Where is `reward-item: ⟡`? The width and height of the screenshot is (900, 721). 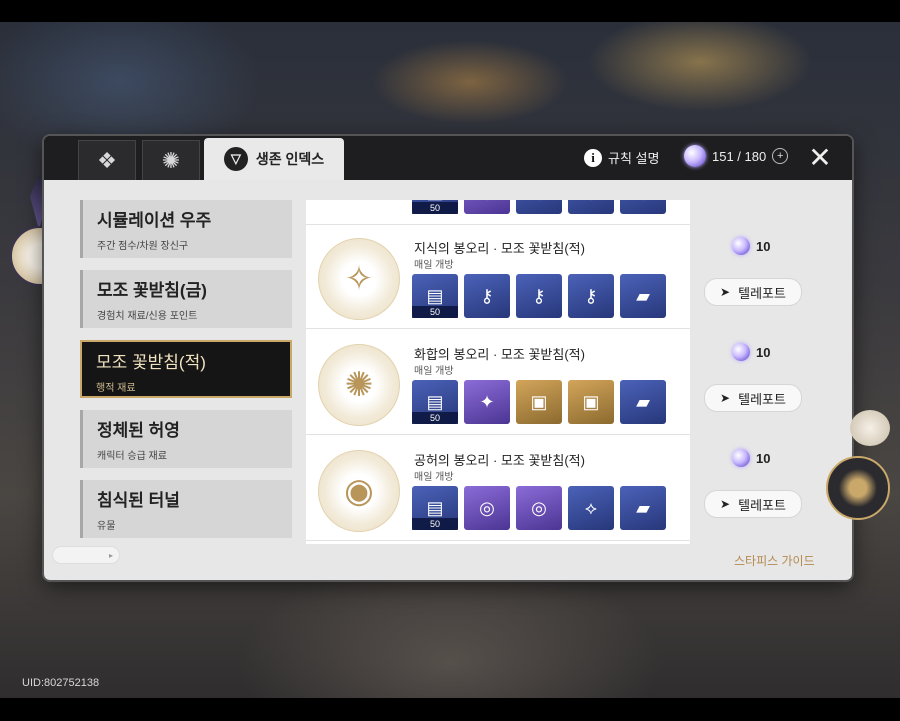 reward-item: ⟡ is located at coordinates (591, 508).